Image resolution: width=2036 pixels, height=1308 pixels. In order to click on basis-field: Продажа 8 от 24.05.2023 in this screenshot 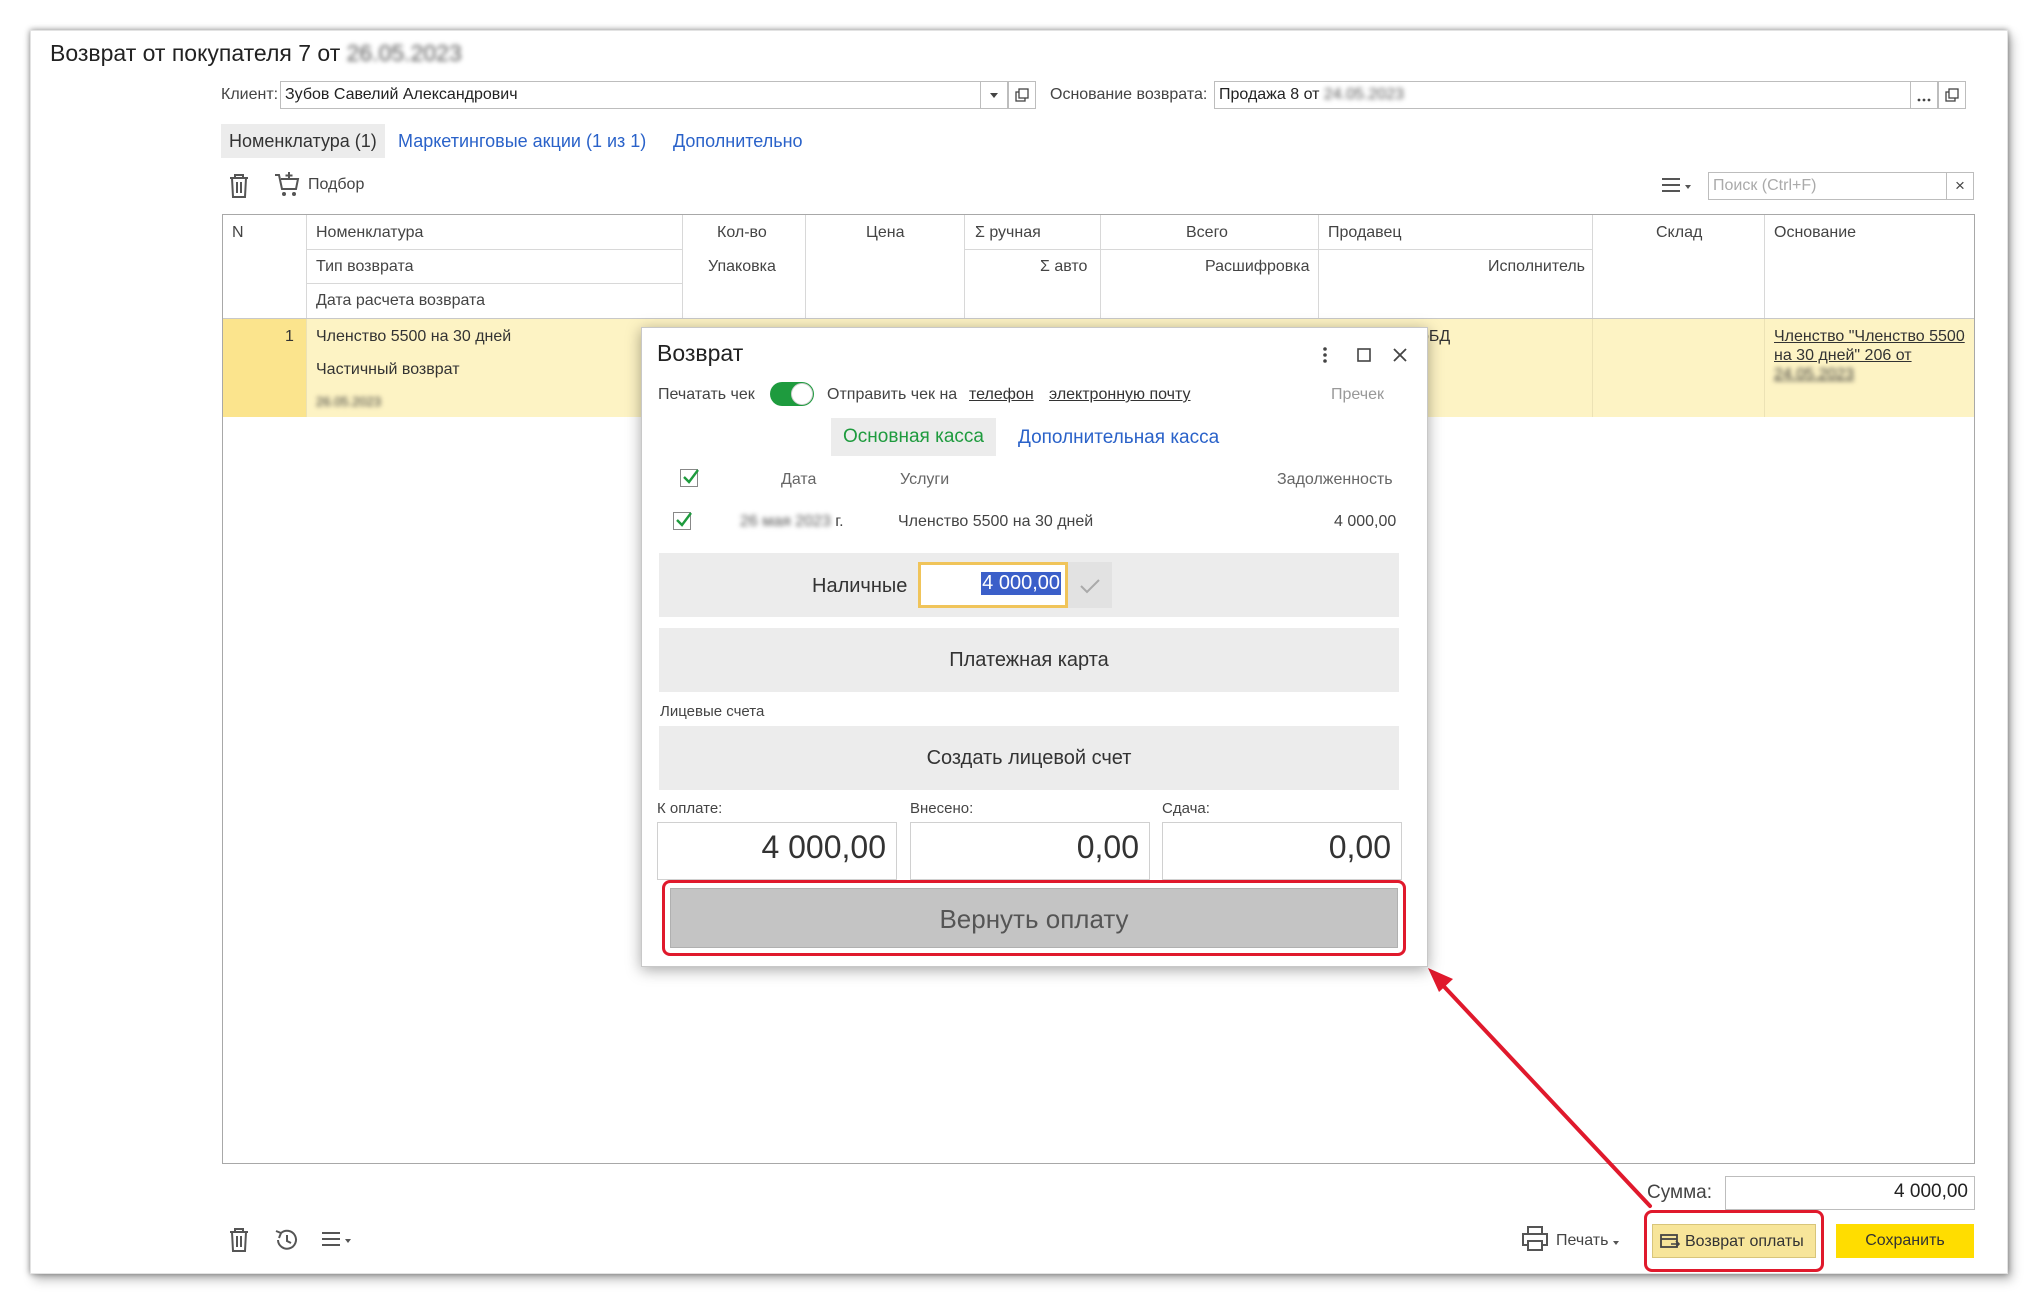, I will do `click(1563, 95)`.